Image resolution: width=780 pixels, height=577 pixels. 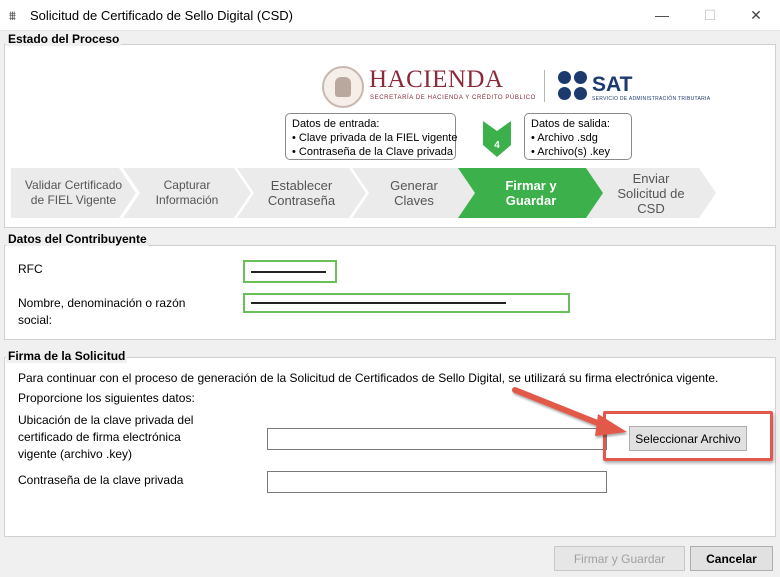 What do you see at coordinates (571, 152) in the screenshot?
I see `output-data-item: • Archivo(s) .key` at bounding box center [571, 152].